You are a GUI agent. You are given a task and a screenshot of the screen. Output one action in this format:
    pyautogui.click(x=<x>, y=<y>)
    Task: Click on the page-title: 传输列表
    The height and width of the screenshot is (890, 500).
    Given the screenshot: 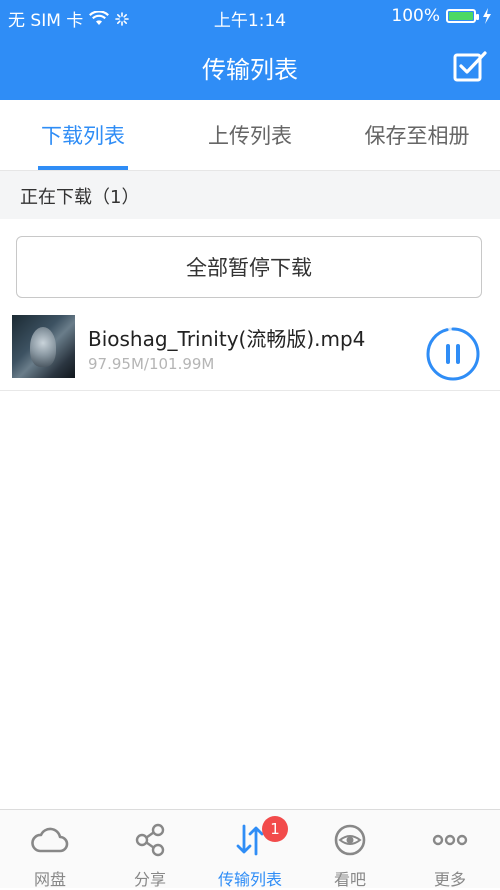 What is the action you would take?
    pyautogui.click(x=250, y=70)
    